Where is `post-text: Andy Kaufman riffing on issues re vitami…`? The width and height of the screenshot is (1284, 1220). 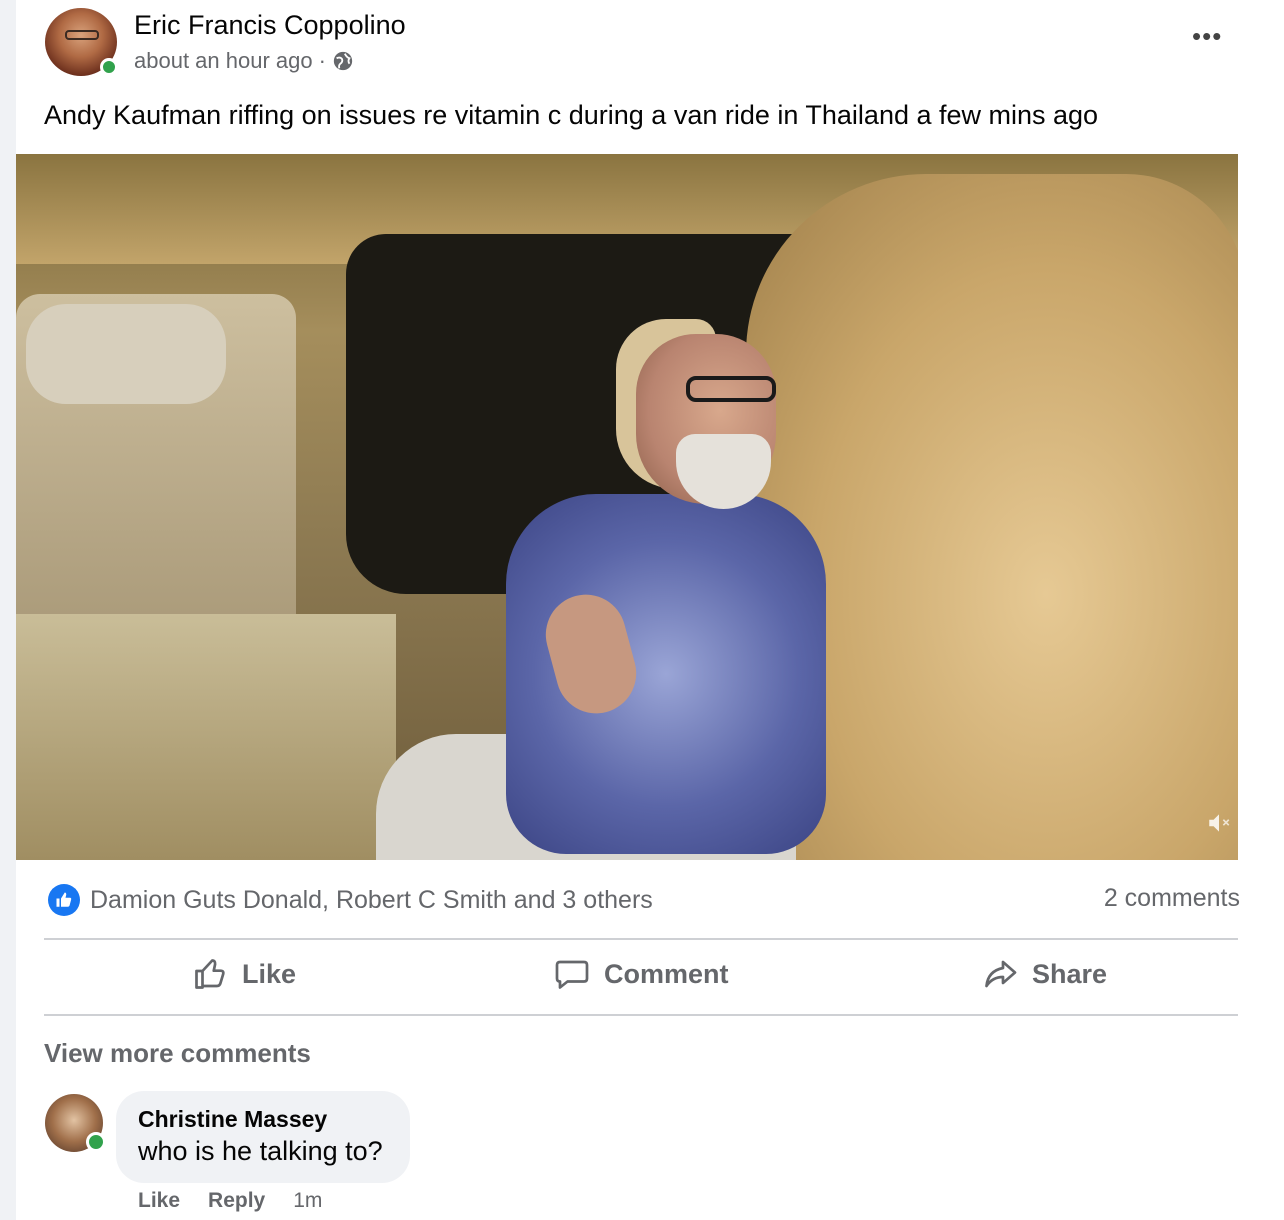 post-text: Andy Kaufman riffing on issues re vitami… is located at coordinates (571, 115).